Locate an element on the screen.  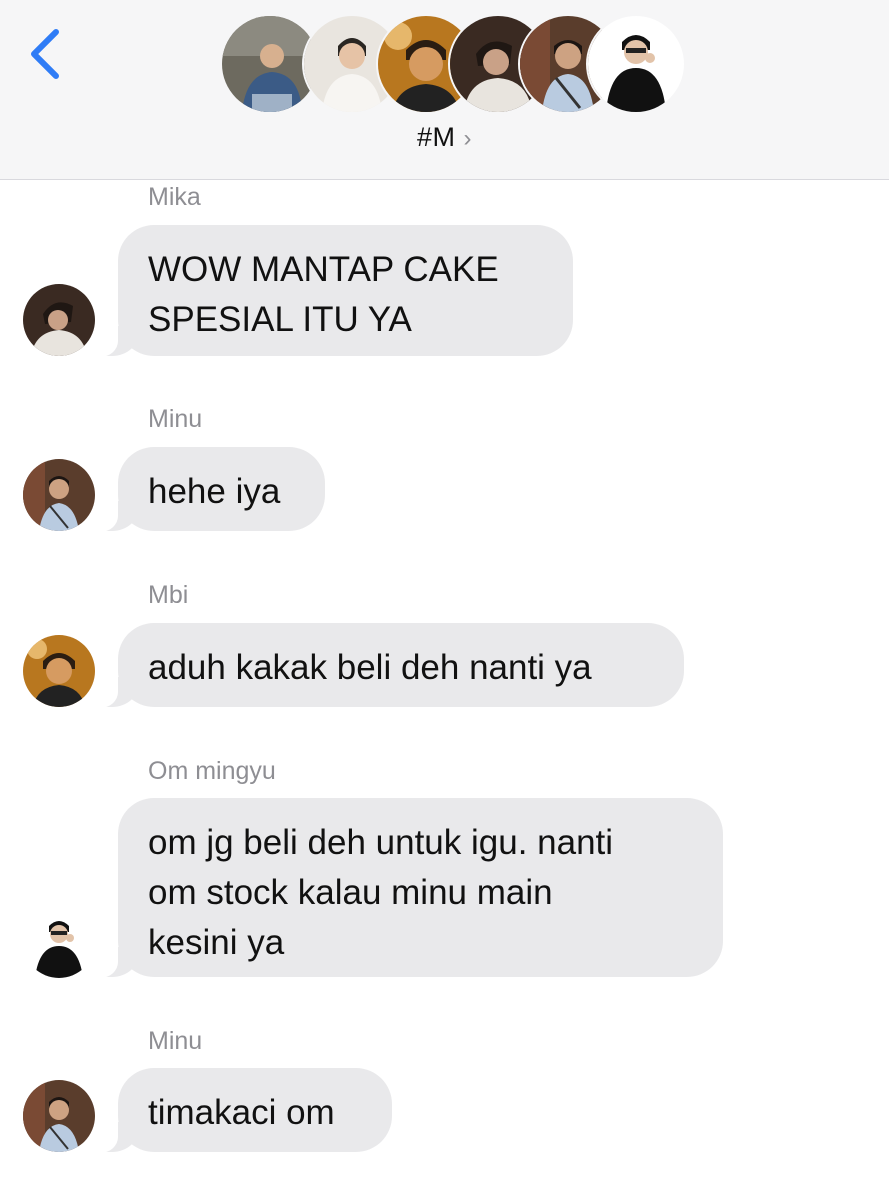
group-title: #M › is located at coordinates (444, 137).